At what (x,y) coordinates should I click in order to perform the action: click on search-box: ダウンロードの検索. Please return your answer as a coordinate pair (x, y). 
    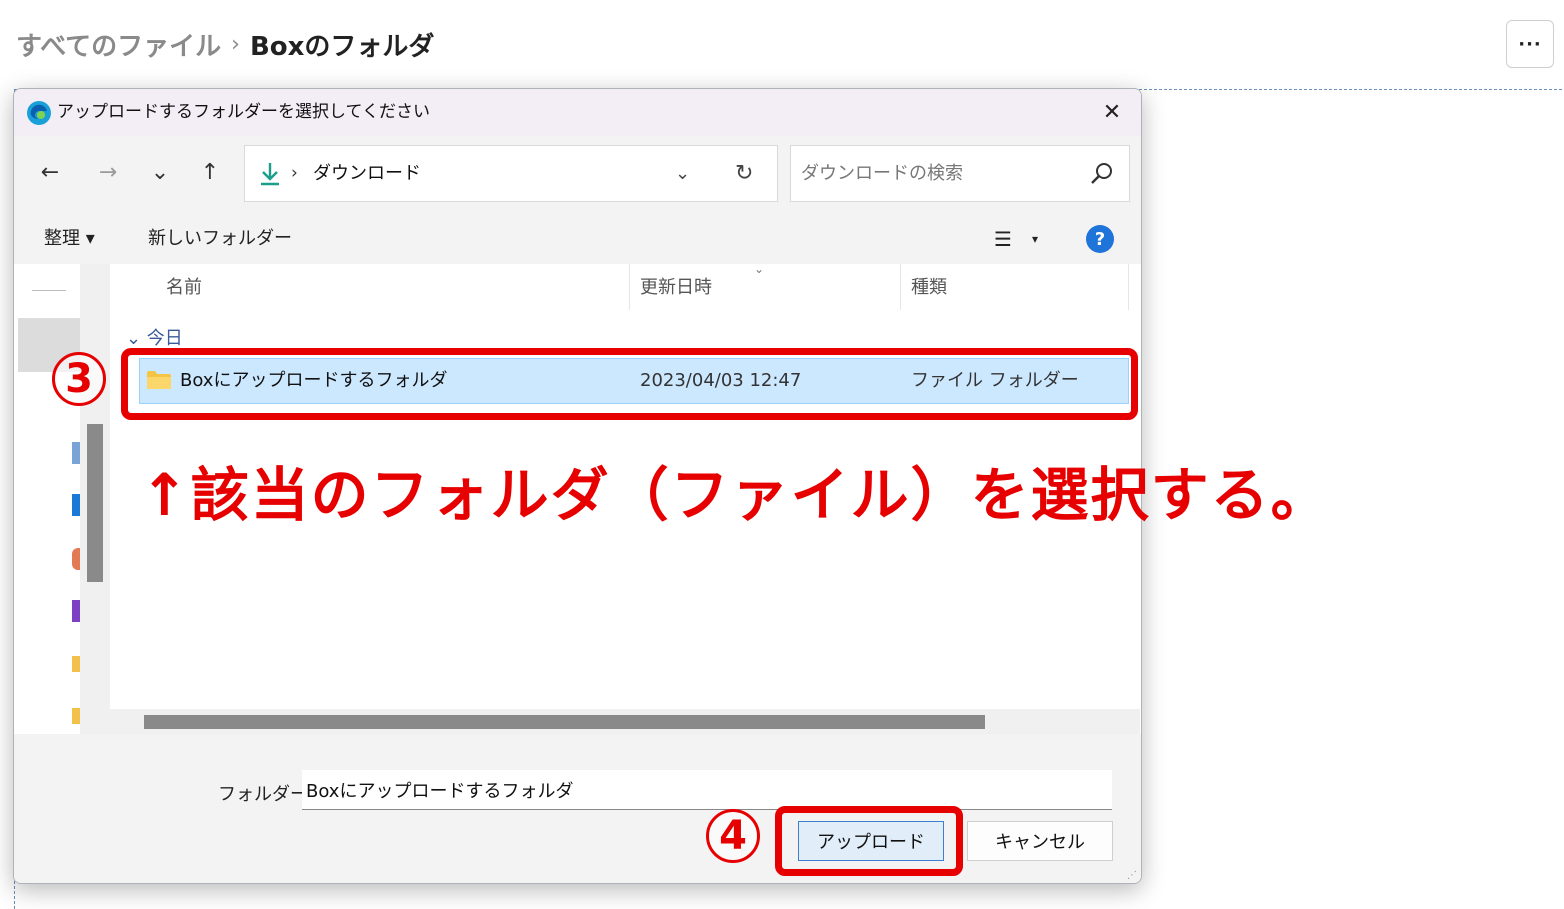
    Looking at the image, I should click on (960, 173).